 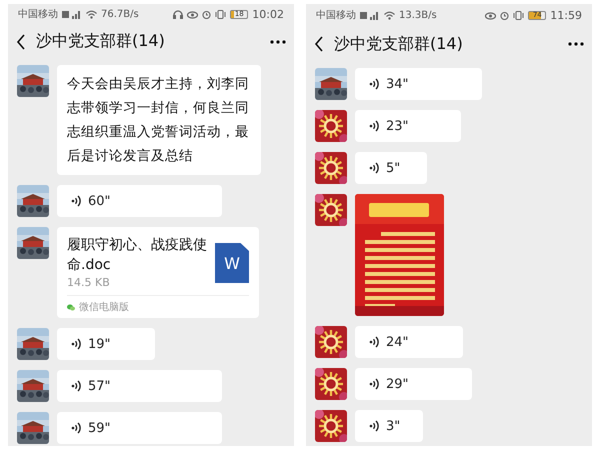 I want to click on voice-message: 29", so click(x=413, y=384).